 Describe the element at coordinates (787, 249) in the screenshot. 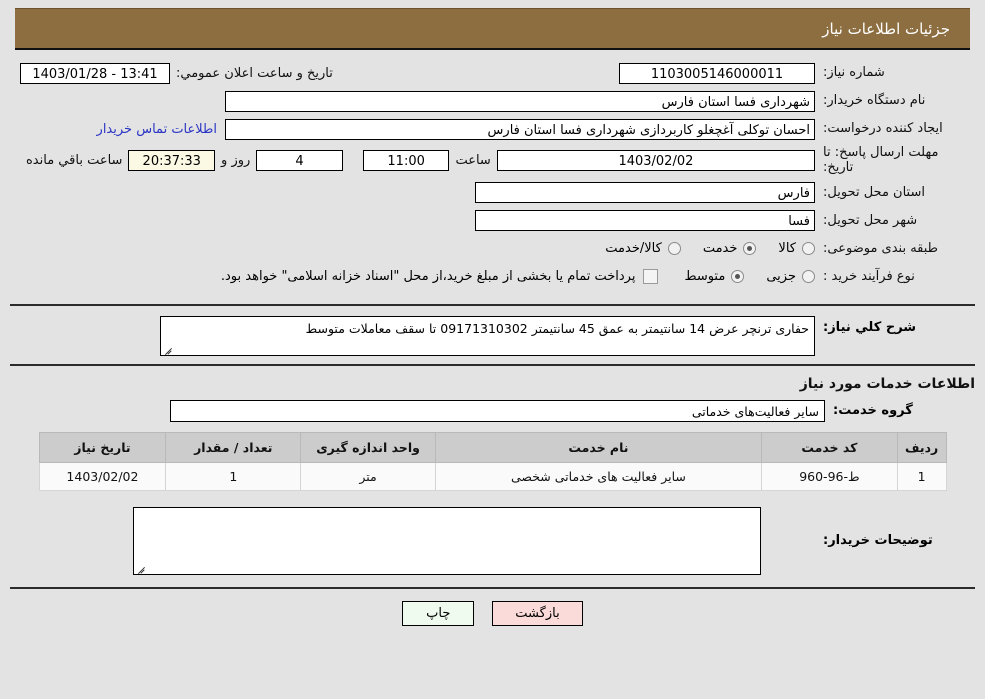

I see `category-option-label: کالا` at that location.